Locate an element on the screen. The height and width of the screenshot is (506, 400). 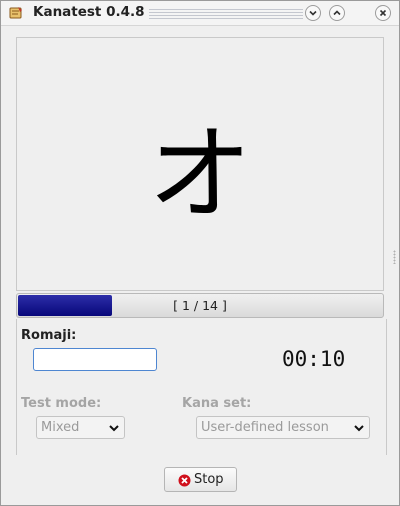
kana-character: オ is located at coordinates (199, 173).